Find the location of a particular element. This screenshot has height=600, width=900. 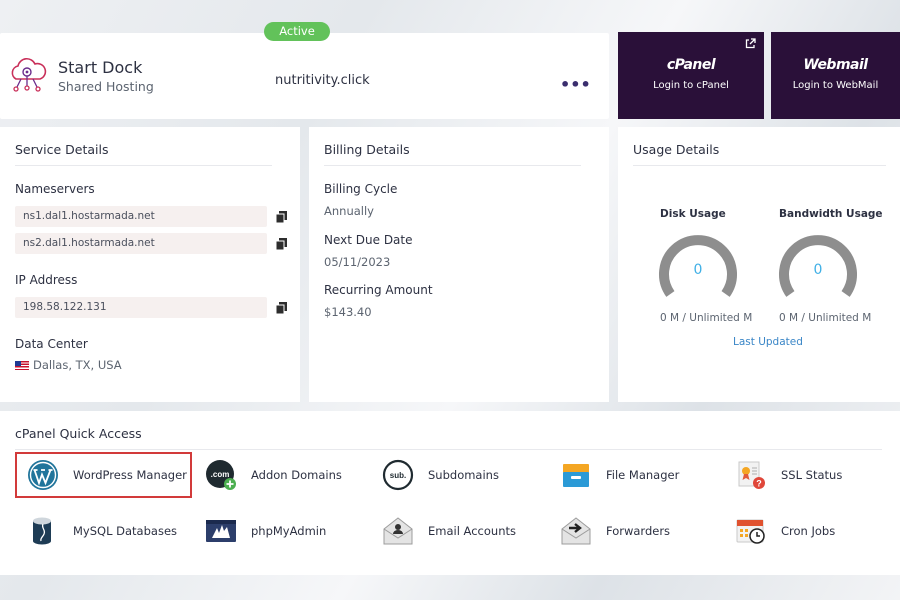

disk-usage-label: Disk Usage is located at coordinates (693, 214).